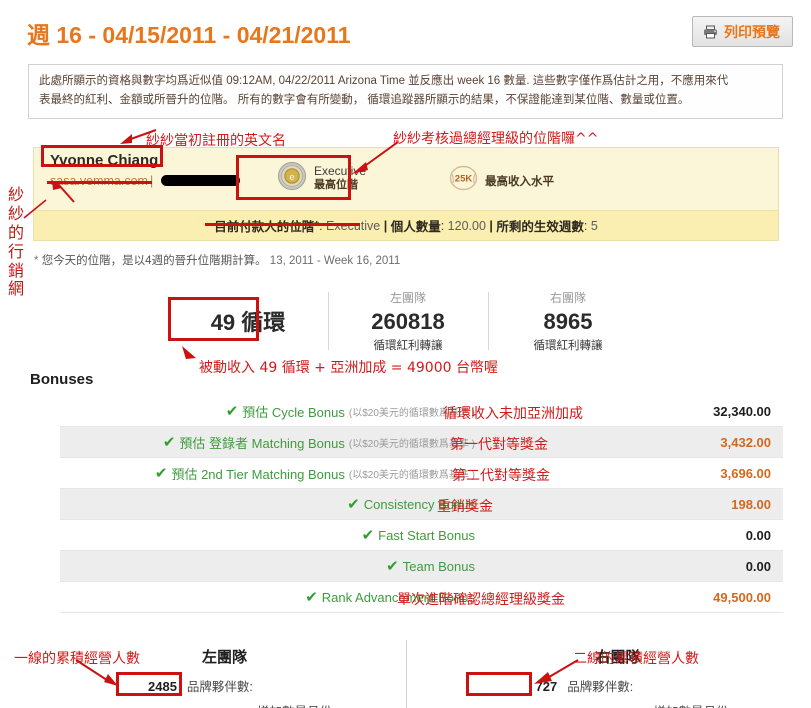 The width and height of the screenshot is (811, 708). I want to click on print-preview-label: 列印預覽, so click(752, 31).